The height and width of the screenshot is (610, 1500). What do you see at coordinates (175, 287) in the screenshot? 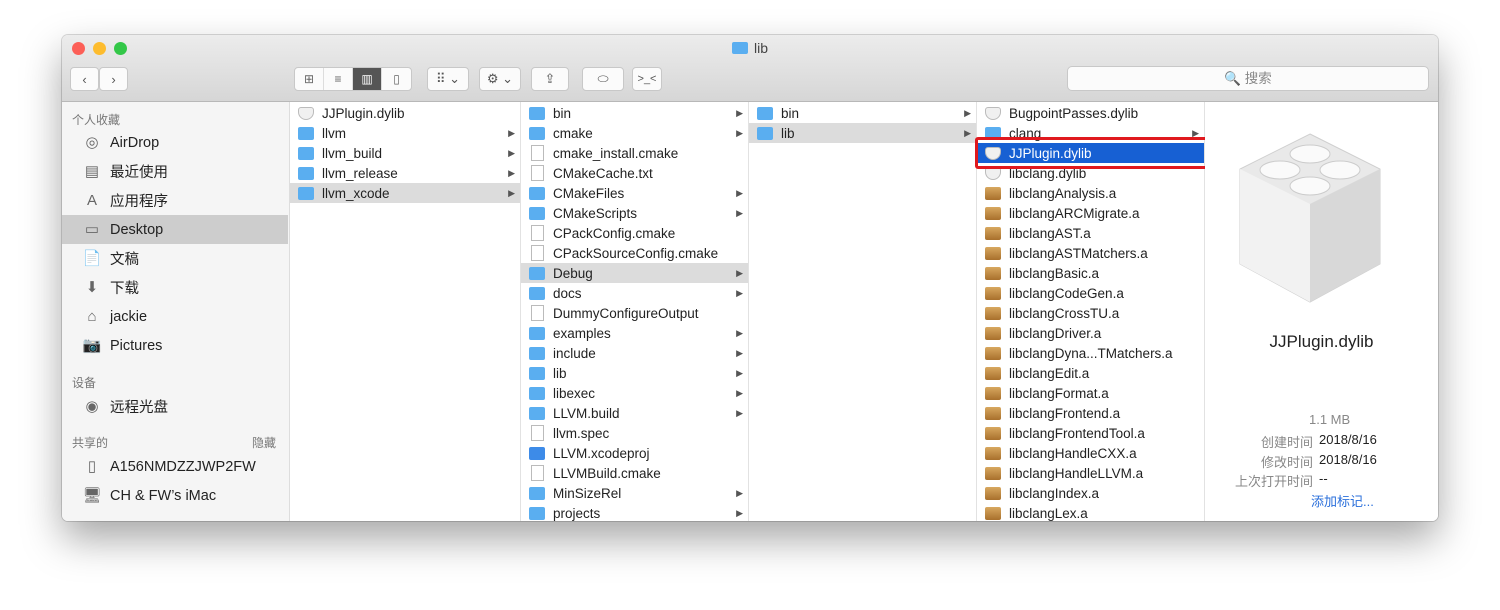
I see `sidebar-item: ⬇ 下载` at bounding box center [175, 287].